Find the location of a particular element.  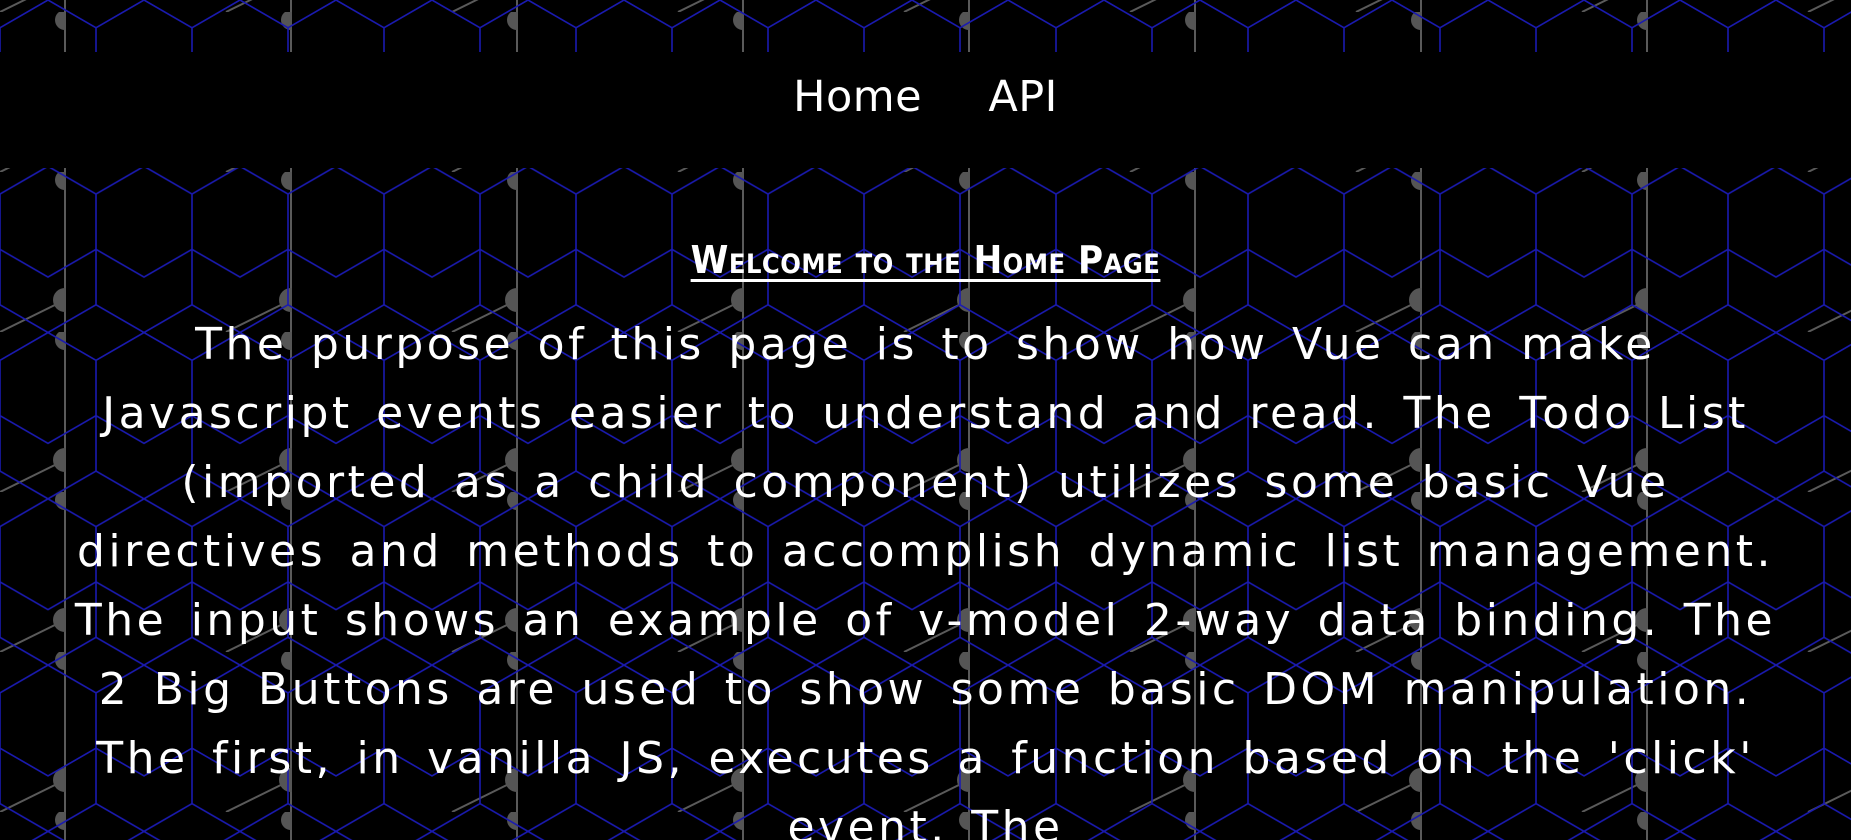

nav-link-api: API is located at coordinates (1023, 97).